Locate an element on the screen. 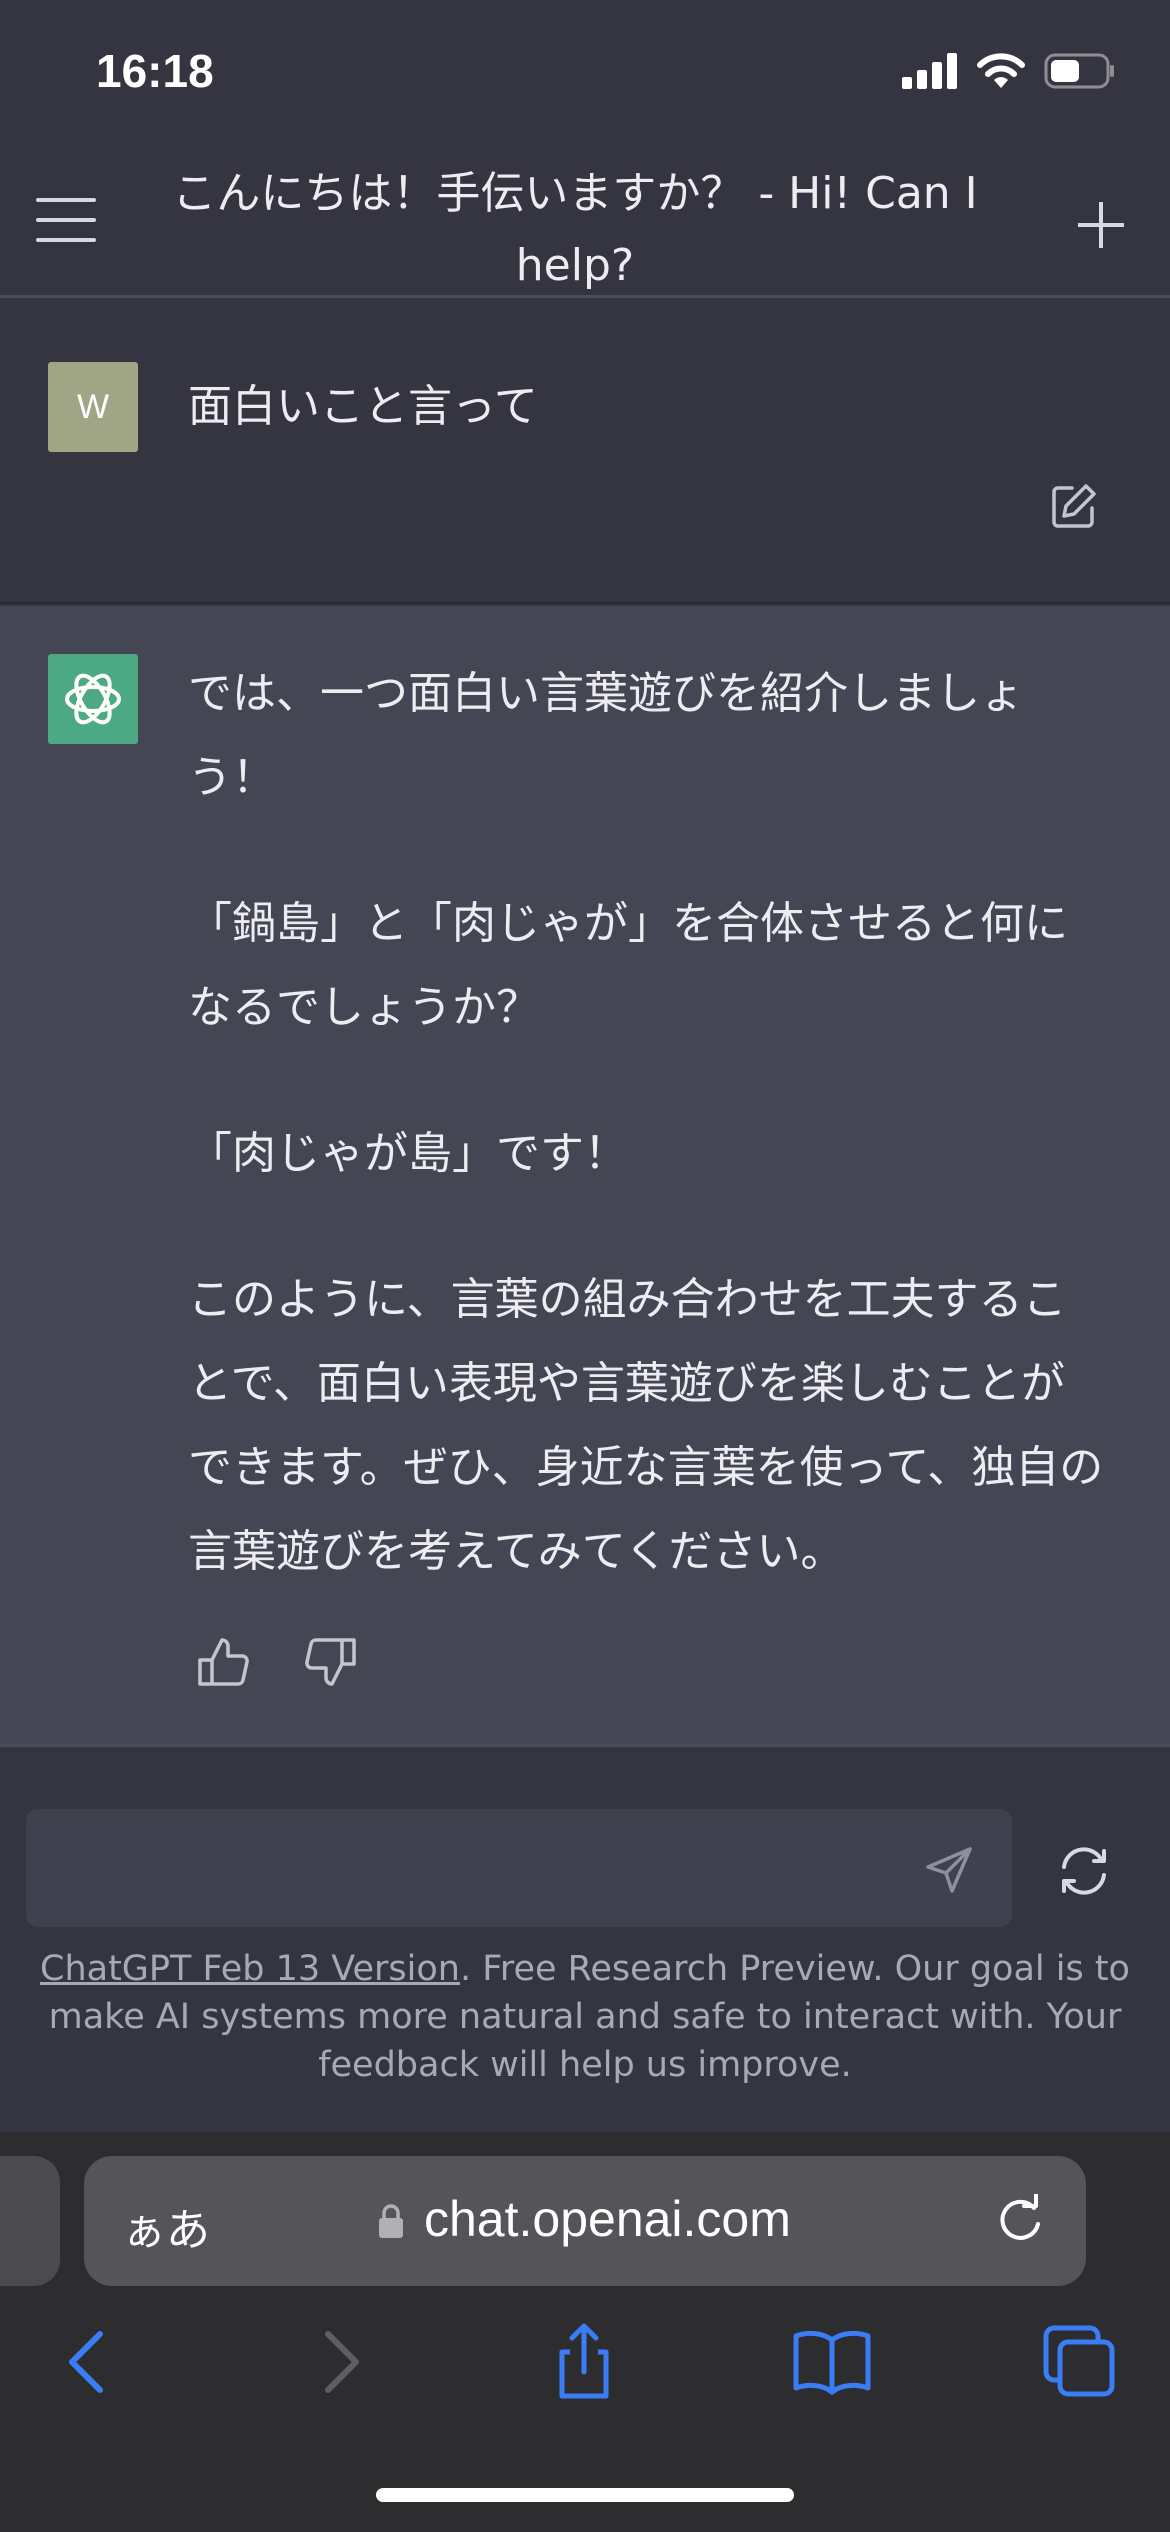 The image size is (1170, 2532). assistant-paragraph: では、一つ面白い言葉遊びを紹介しましょう！ is located at coordinates (606, 735).